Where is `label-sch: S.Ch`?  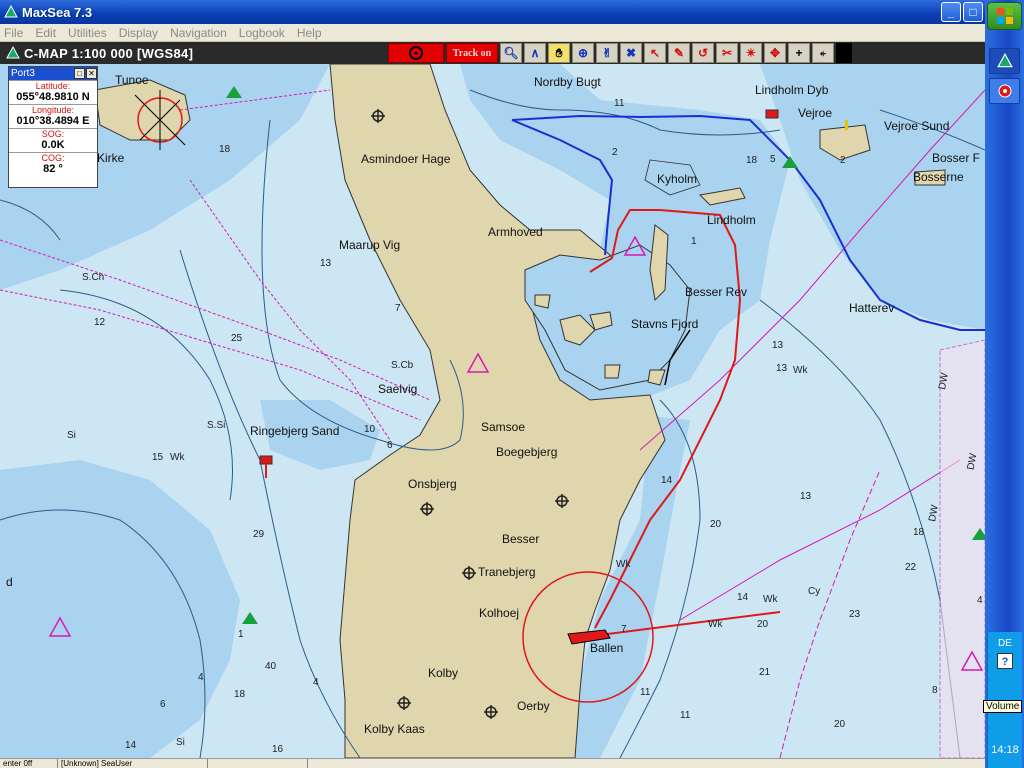
label-sch: S.Ch is located at coordinates (93, 277).